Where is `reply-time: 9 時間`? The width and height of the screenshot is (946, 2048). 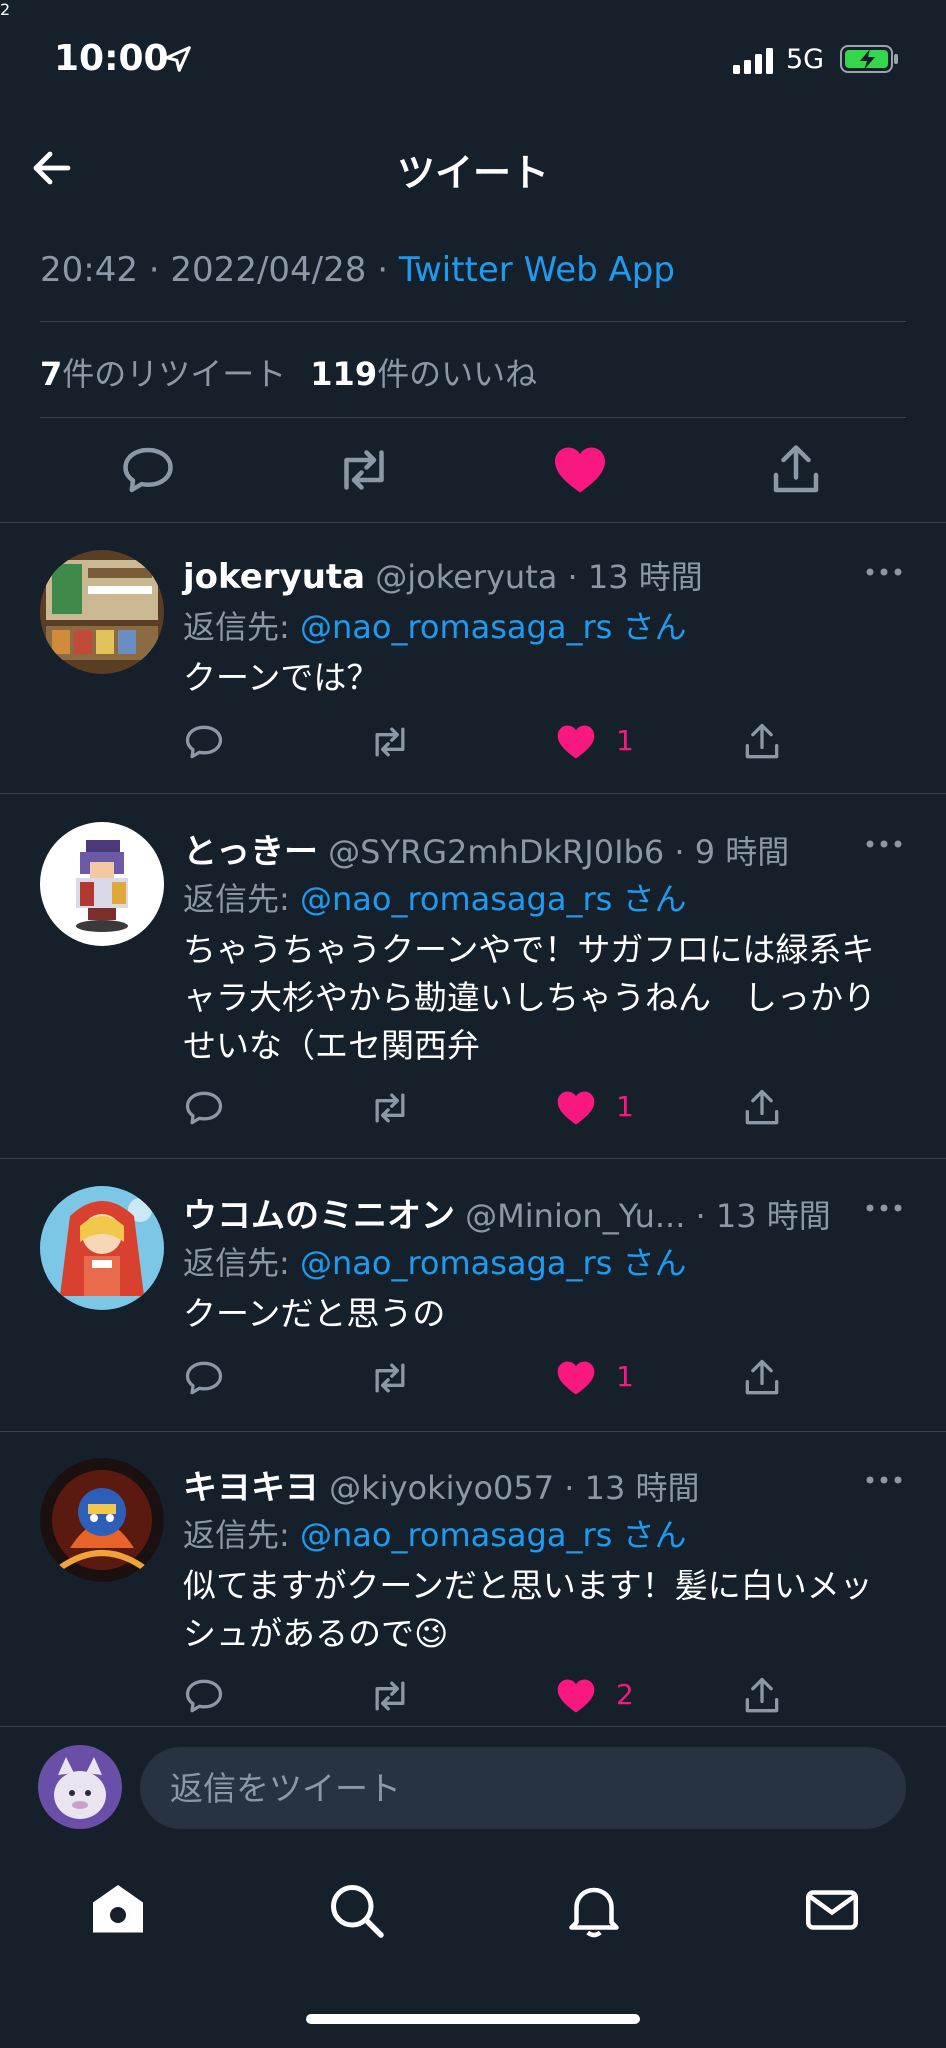
reply-time: 9 時間 is located at coordinates (742, 852).